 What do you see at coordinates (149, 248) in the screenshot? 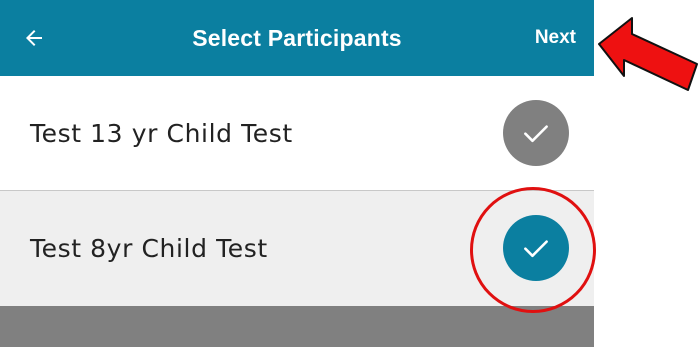
I see `participant-name: Test 8yr Child Test` at bounding box center [149, 248].